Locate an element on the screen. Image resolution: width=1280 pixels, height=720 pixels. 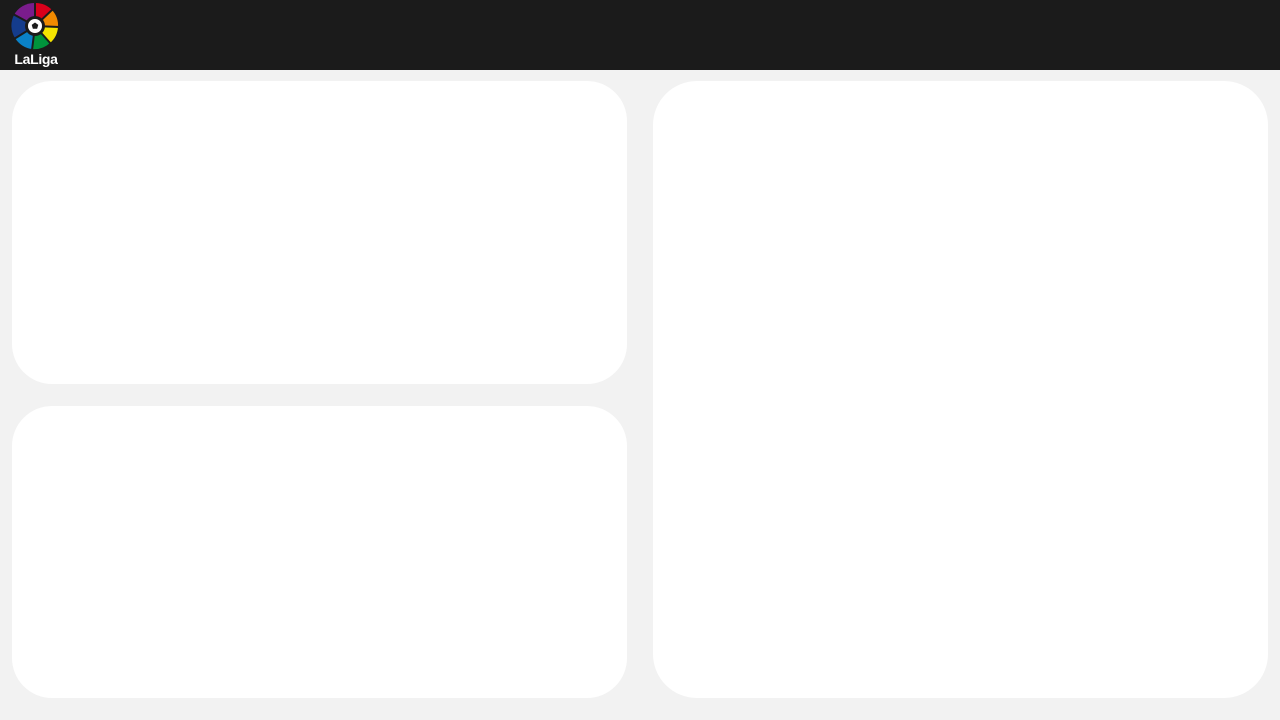
top-header-bar: LaLiga is located at coordinates (640, 35).